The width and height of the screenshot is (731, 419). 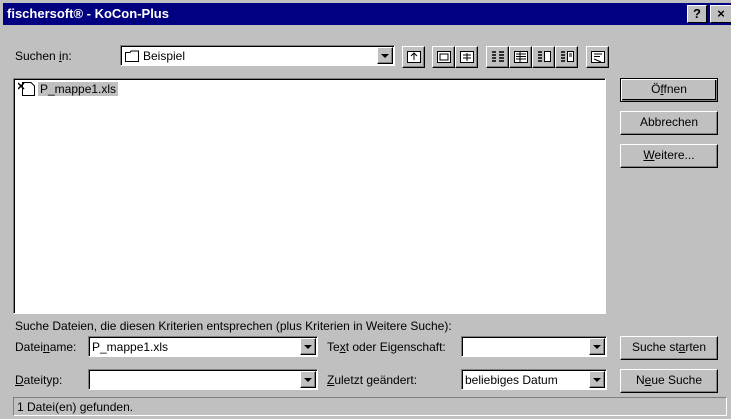 I want to click on modified-label: Zuletzt geändert:, so click(x=372, y=380).